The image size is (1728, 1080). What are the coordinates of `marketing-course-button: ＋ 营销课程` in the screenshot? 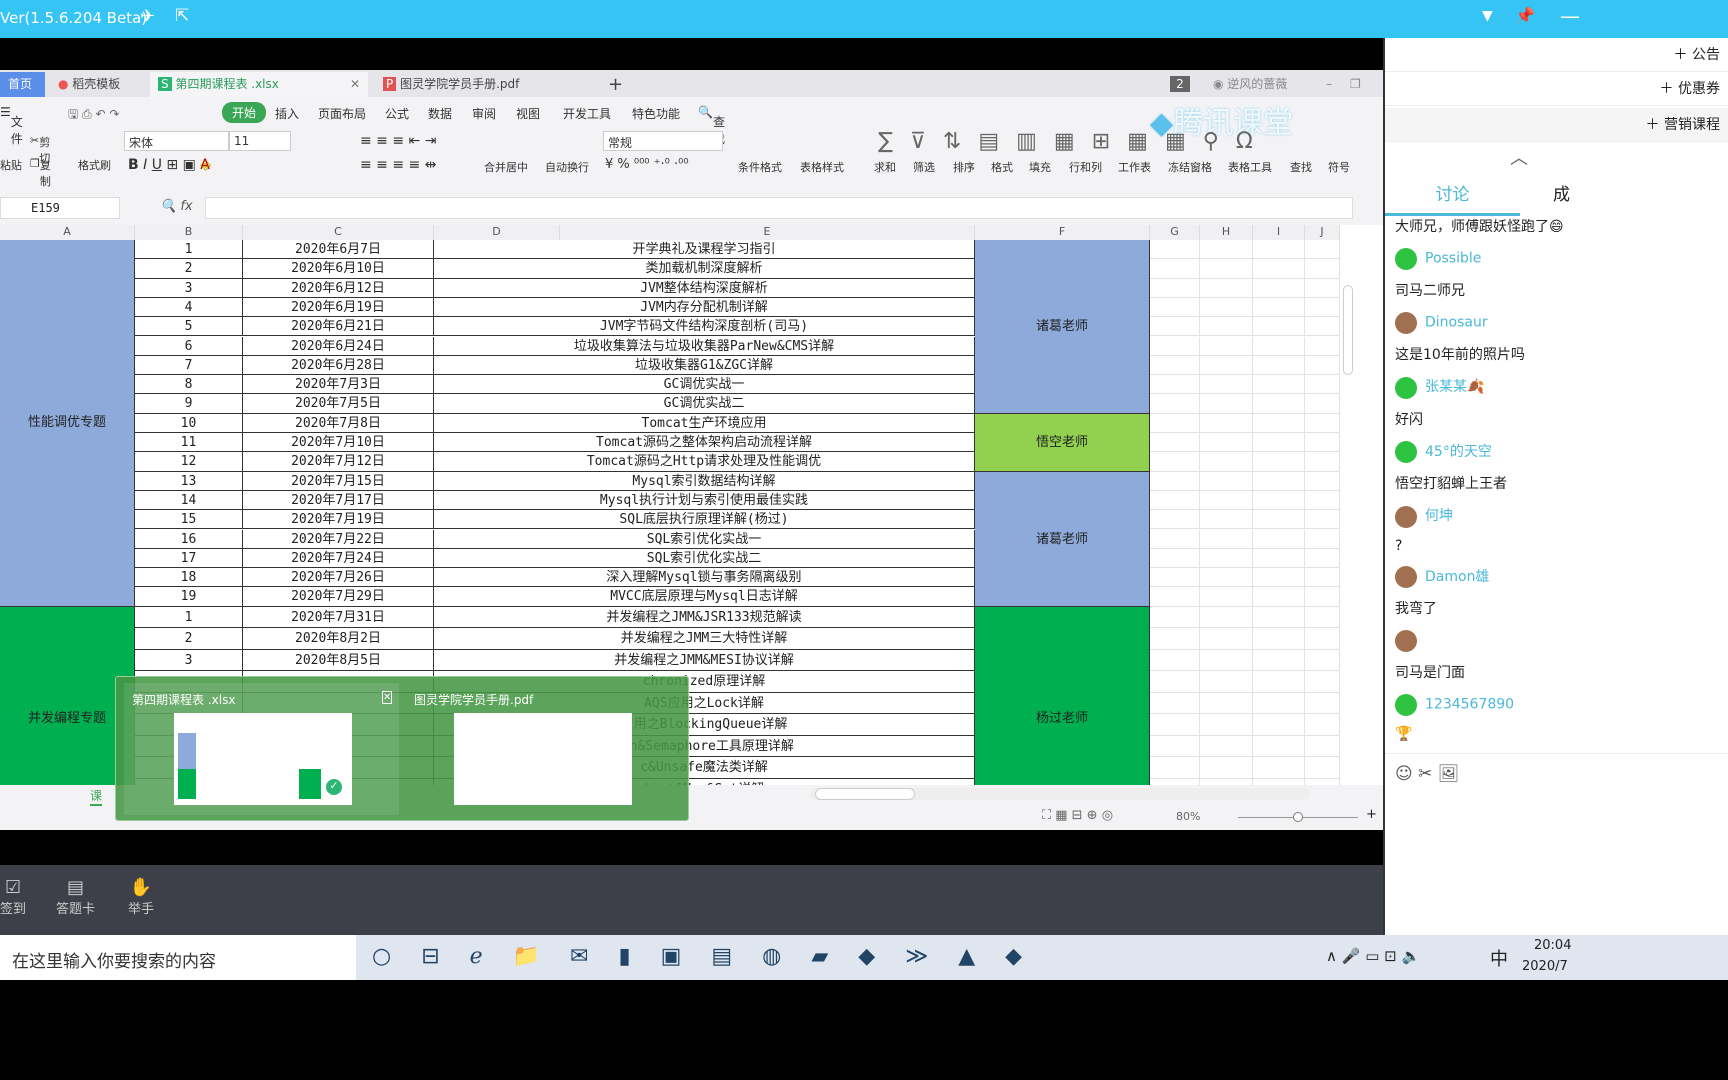 It's located at (1556, 125).